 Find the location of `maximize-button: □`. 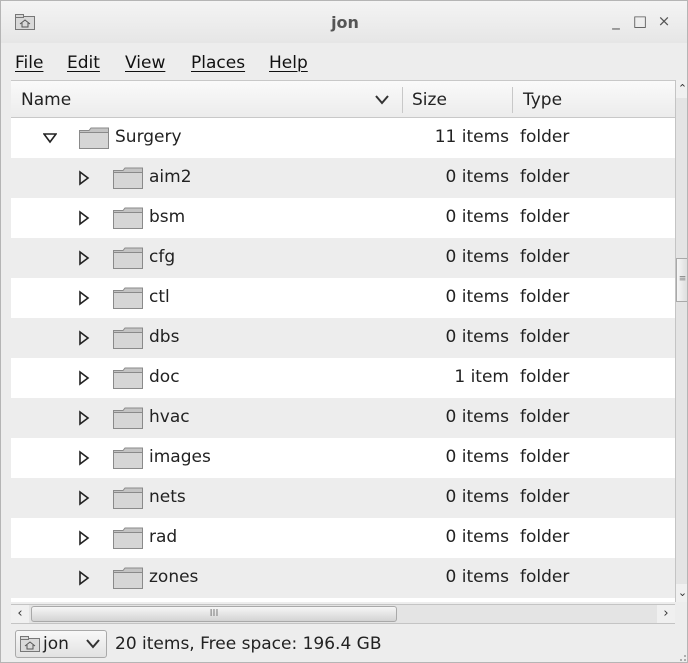

maximize-button: □ is located at coordinates (640, 21).